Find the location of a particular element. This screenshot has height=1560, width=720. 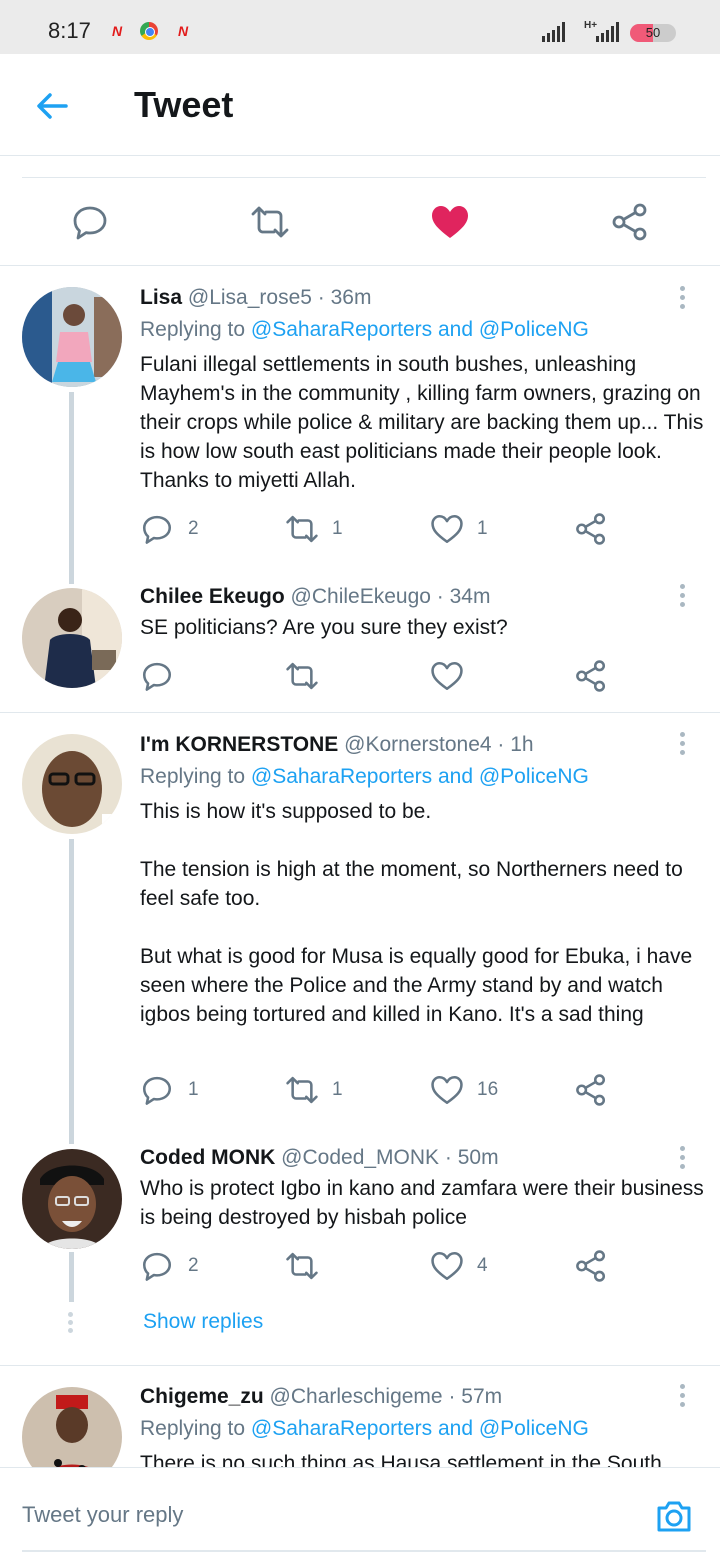

reply-actions: 2 4 is located at coordinates (380, 1266).